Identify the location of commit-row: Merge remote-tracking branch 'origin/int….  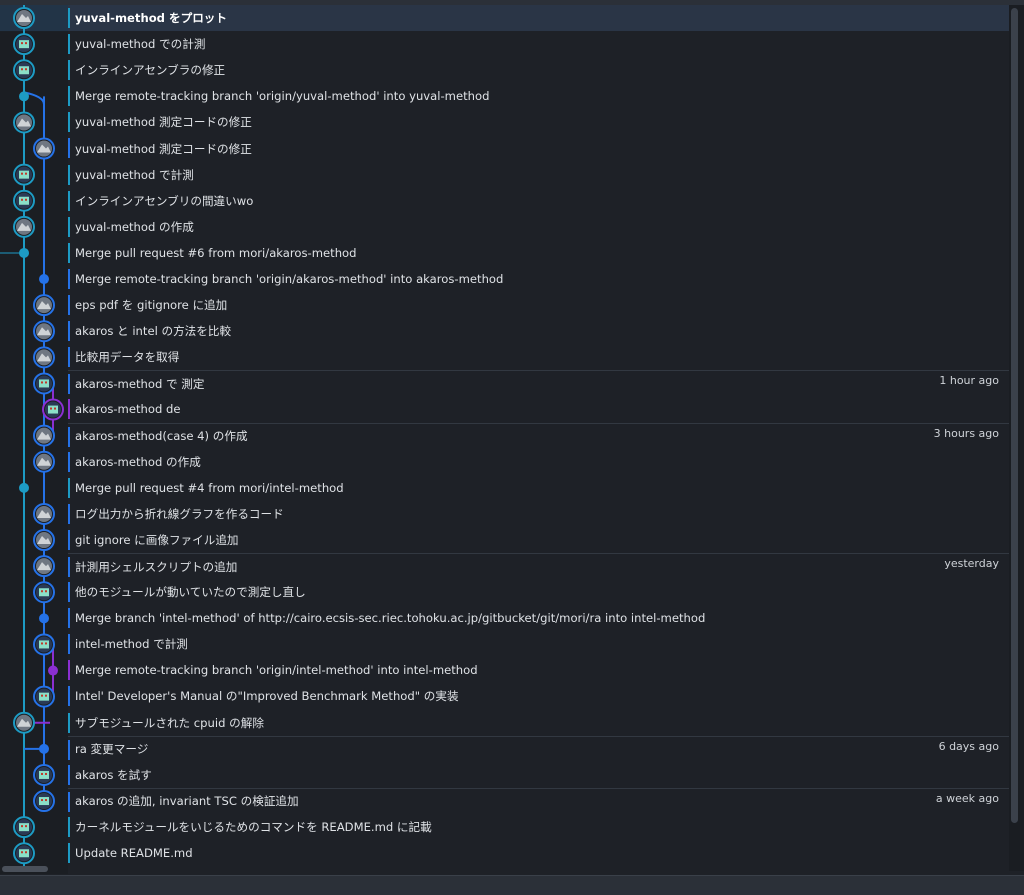
(538, 670).